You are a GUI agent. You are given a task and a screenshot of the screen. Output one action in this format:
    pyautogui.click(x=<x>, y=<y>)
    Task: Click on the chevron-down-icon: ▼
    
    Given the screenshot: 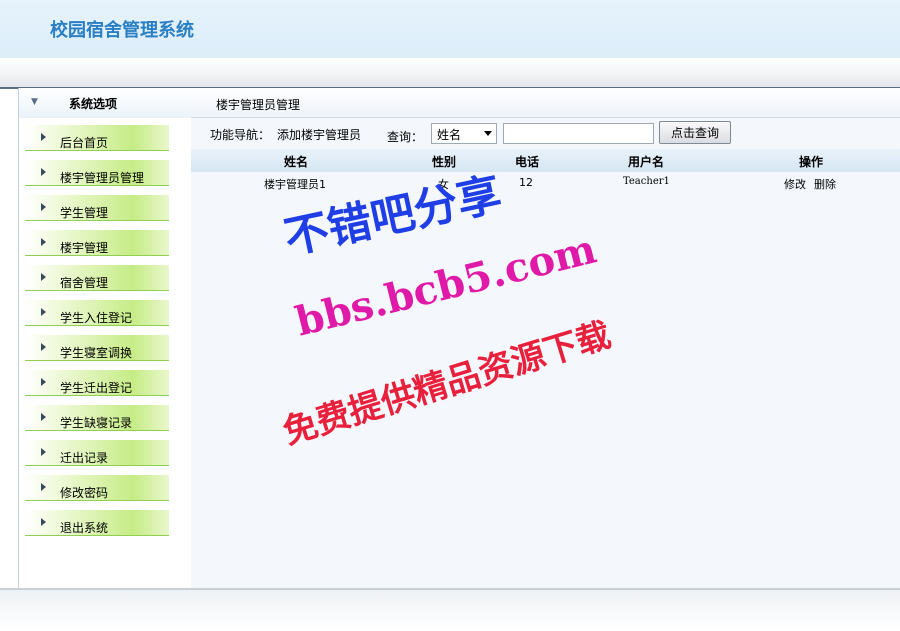 What is the action you would take?
    pyautogui.click(x=34, y=102)
    